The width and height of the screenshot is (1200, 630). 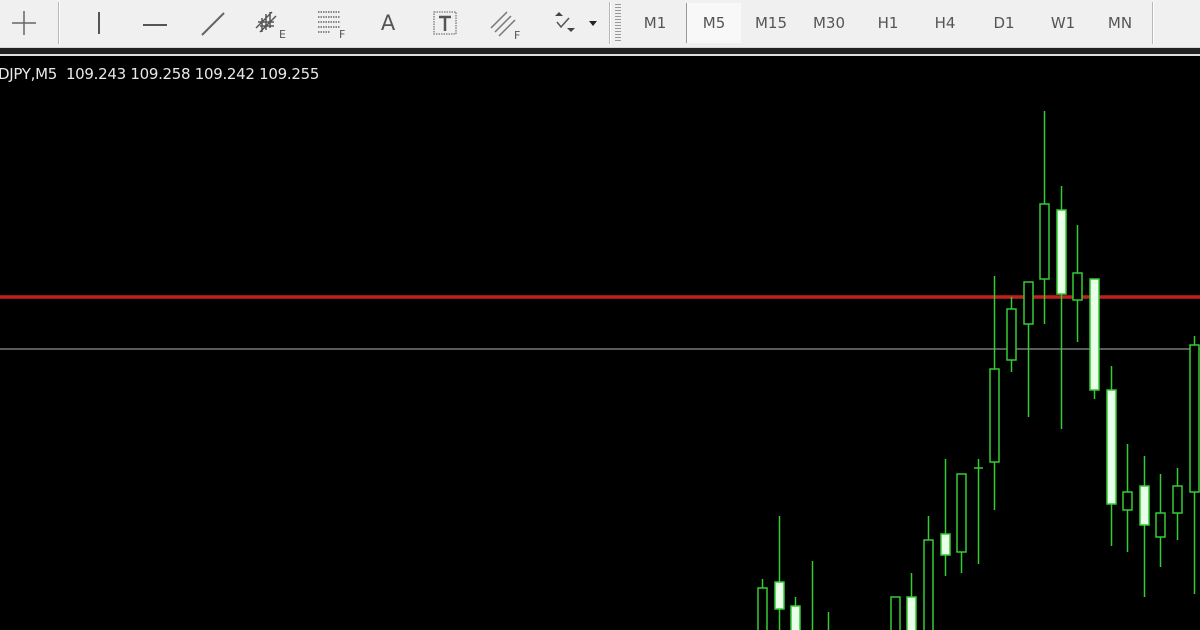 I want to click on timeframe-button-h1: H1, so click(x=888, y=23).